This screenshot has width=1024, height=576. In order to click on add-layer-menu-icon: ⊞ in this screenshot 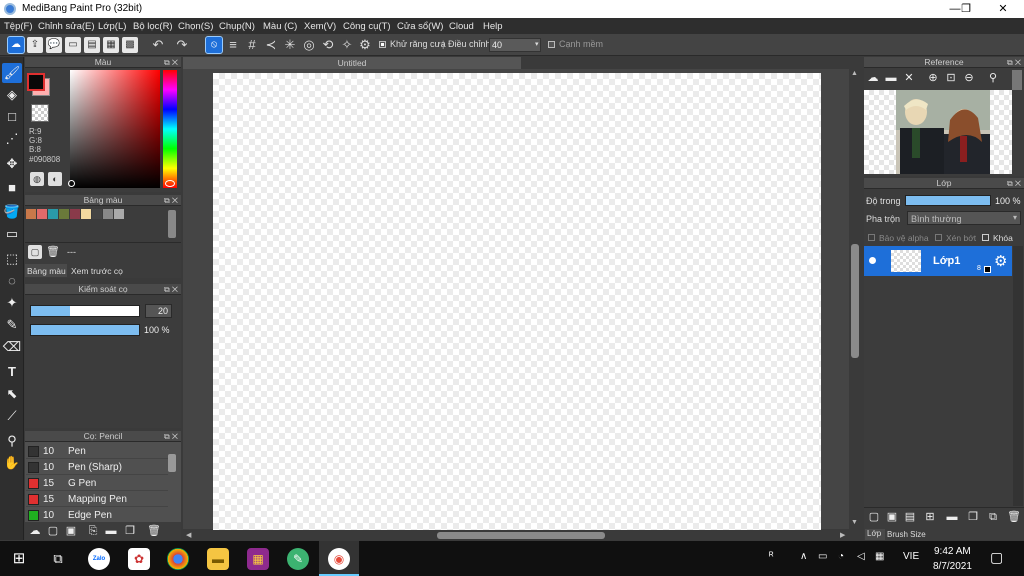, I will do `click(930, 517)`.